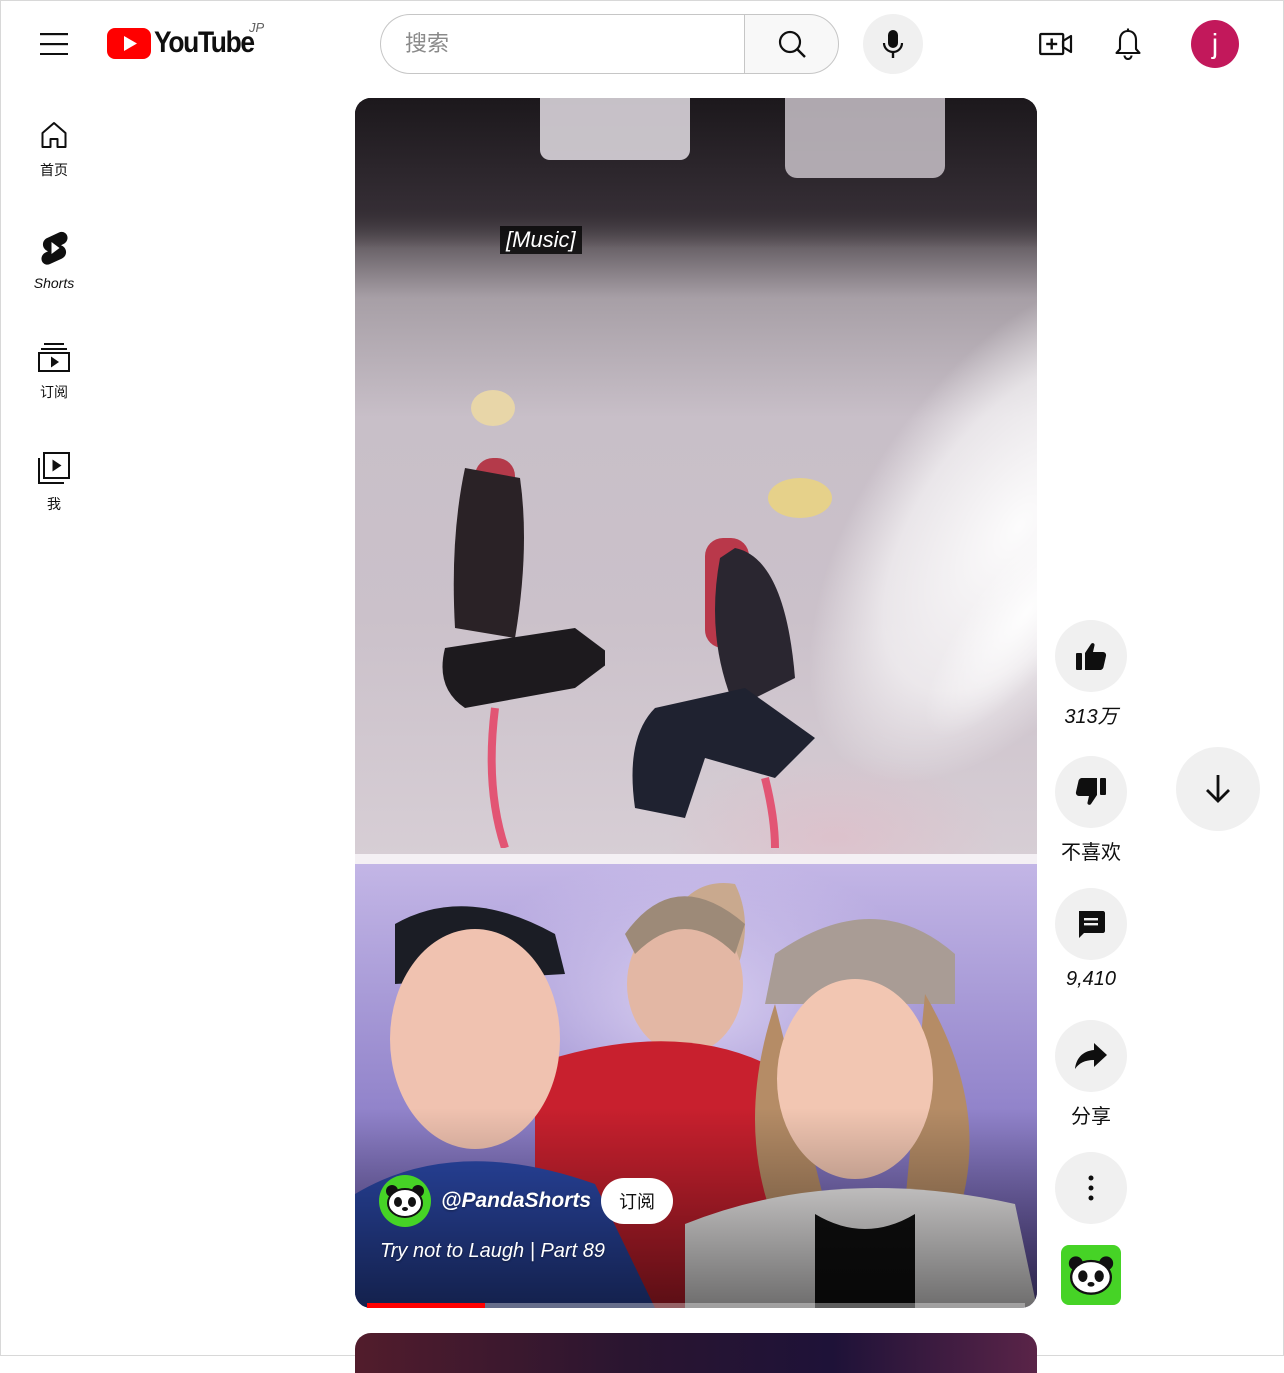 This screenshot has width=1284, height=1373. I want to click on hamburger-icon, so click(54, 44).